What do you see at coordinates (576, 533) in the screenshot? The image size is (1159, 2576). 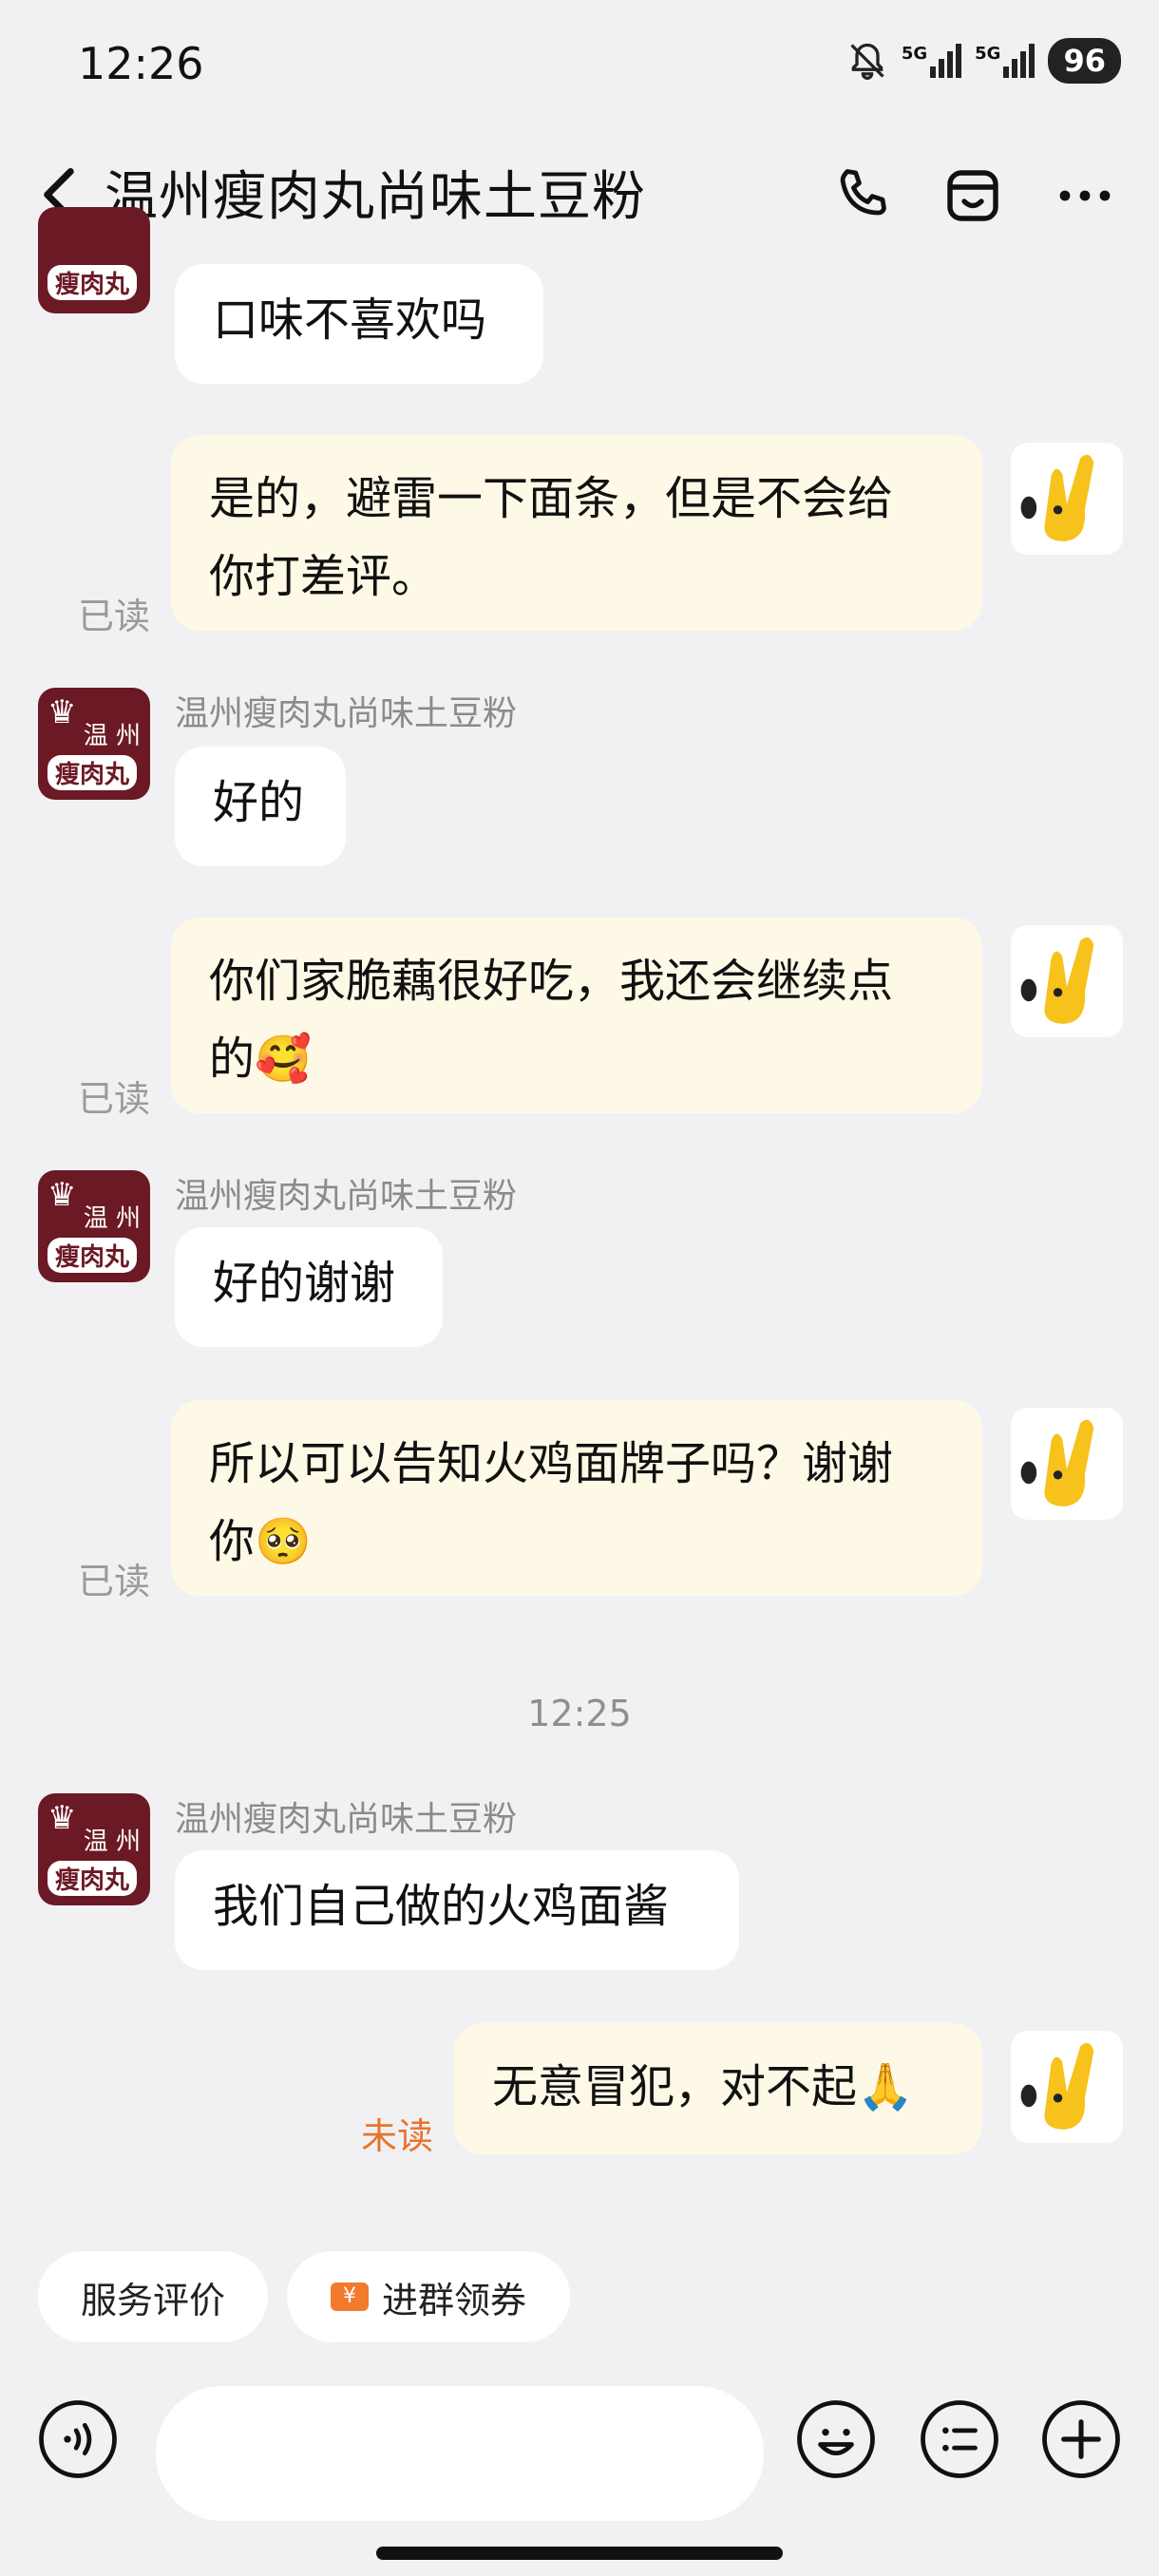 I see `message-bubble-outgoing: 是的，避雷一下面条，但是不会给 你打差评。` at bounding box center [576, 533].